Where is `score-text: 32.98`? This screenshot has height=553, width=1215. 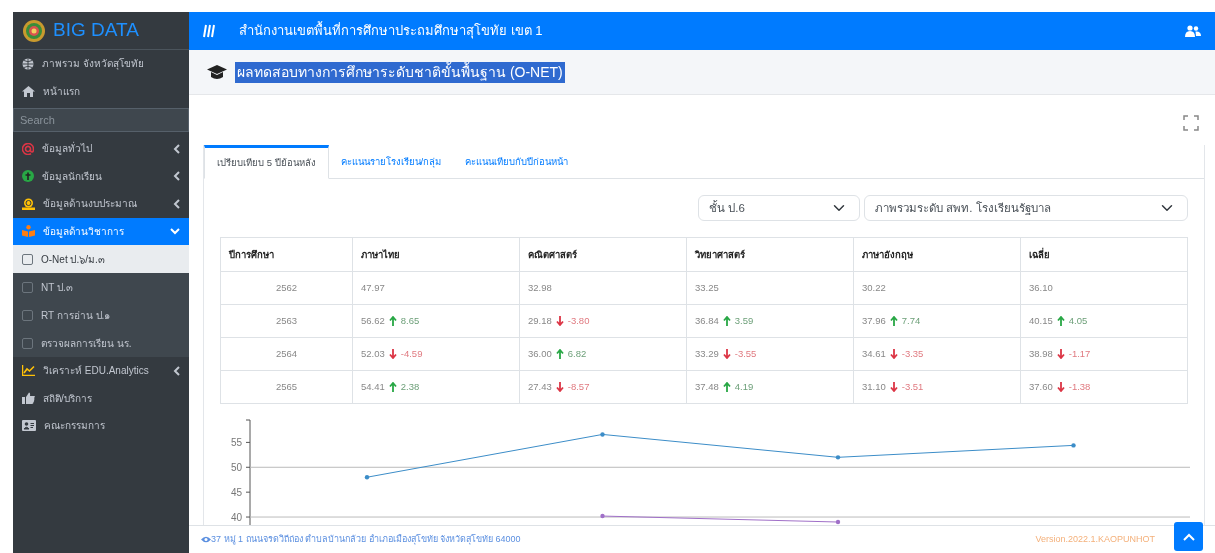 score-text: 32.98 is located at coordinates (540, 288).